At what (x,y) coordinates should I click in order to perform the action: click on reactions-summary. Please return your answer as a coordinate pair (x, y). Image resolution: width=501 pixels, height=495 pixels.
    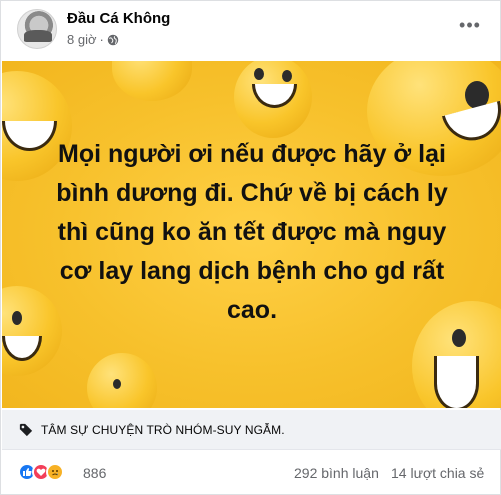
    Looking at the image, I should click on (41, 472).